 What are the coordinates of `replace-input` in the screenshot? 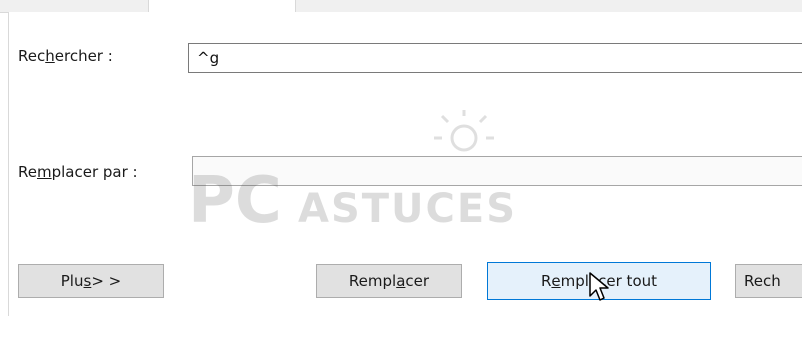 It's located at (497, 171).